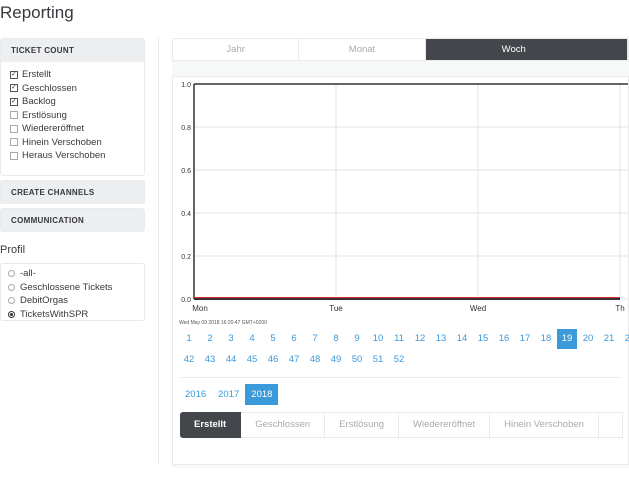 The height and width of the screenshot is (500, 629). Describe the element at coordinates (273, 339) in the screenshot. I see `week-5: 5` at that location.